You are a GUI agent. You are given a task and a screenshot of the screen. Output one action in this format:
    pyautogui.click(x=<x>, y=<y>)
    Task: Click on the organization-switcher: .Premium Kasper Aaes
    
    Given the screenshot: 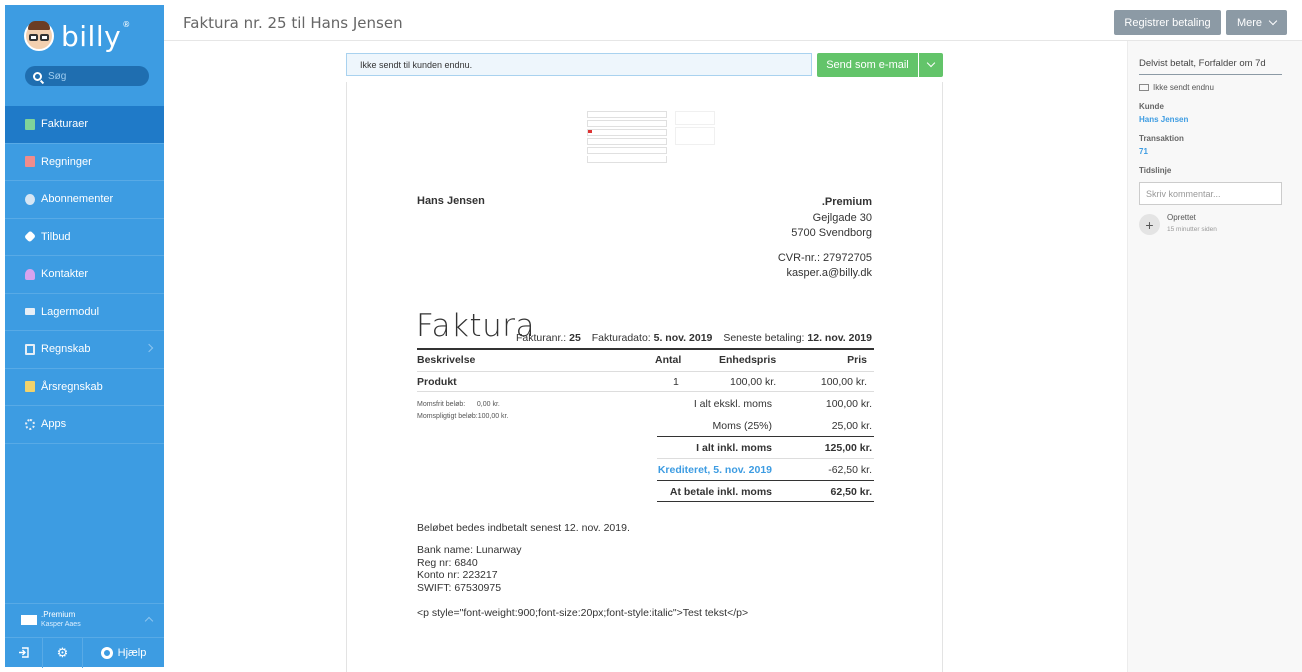 What is the action you would take?
    pyautogui.click(x=84, y=619)
    